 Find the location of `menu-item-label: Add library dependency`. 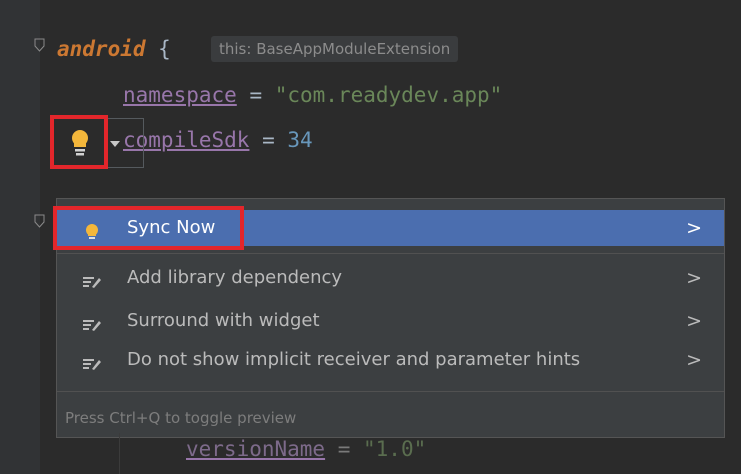

menu-item-label: Add library dependency is located at coordinates (235, 277).